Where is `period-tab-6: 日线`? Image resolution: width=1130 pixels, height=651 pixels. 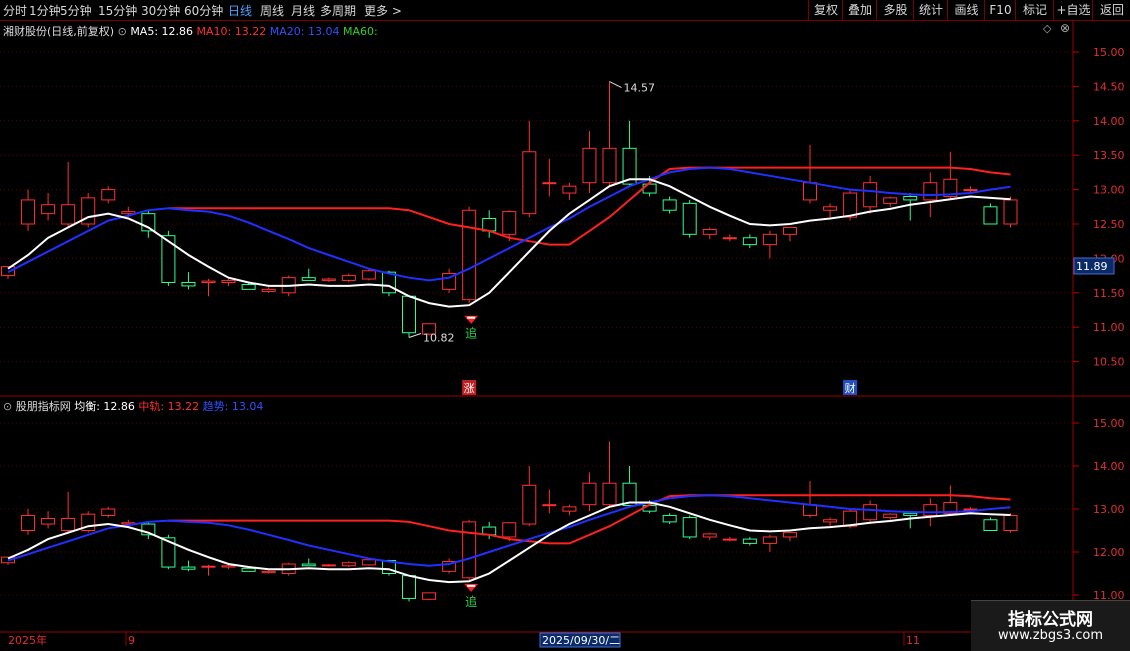
period-tab-6: 日线 is located at coordinates (240, 10).